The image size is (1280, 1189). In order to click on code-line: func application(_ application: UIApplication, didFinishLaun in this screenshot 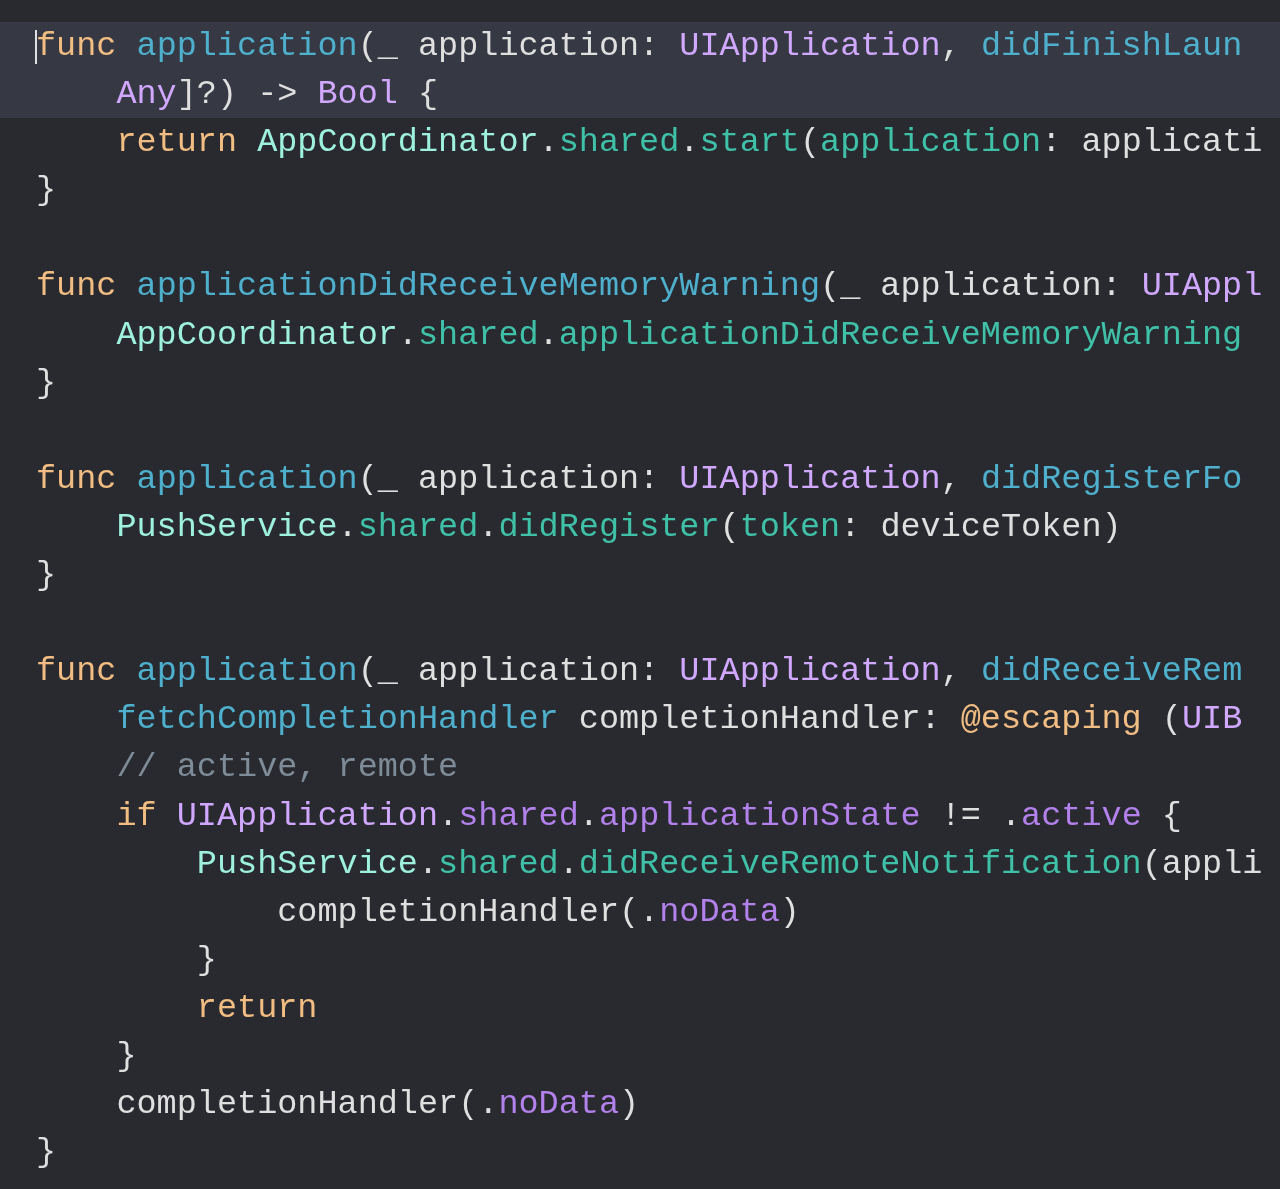, I will do `click(639, 46)`.